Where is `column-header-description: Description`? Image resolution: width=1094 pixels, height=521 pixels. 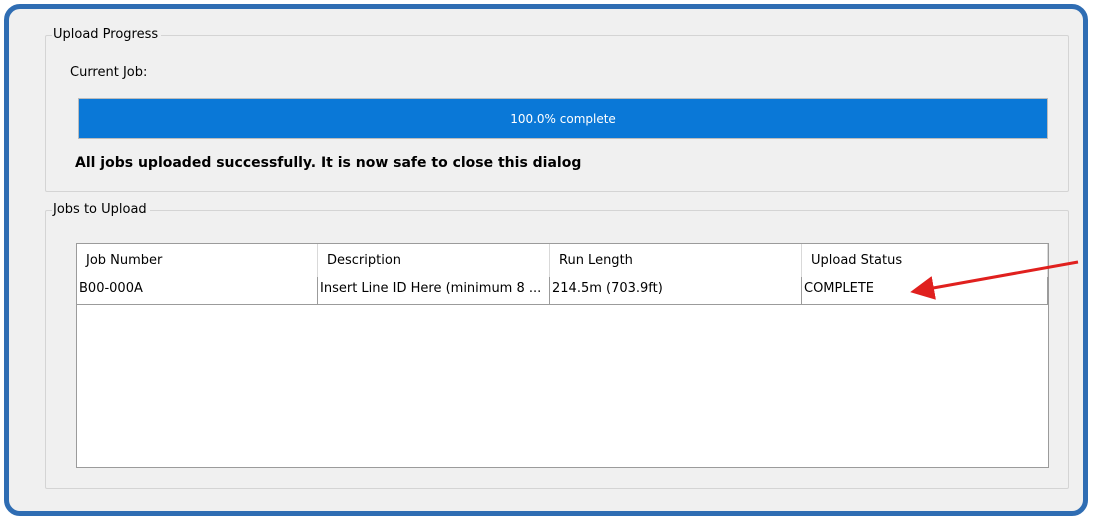 column-header-description: Description is located at coordinates (434, 260).